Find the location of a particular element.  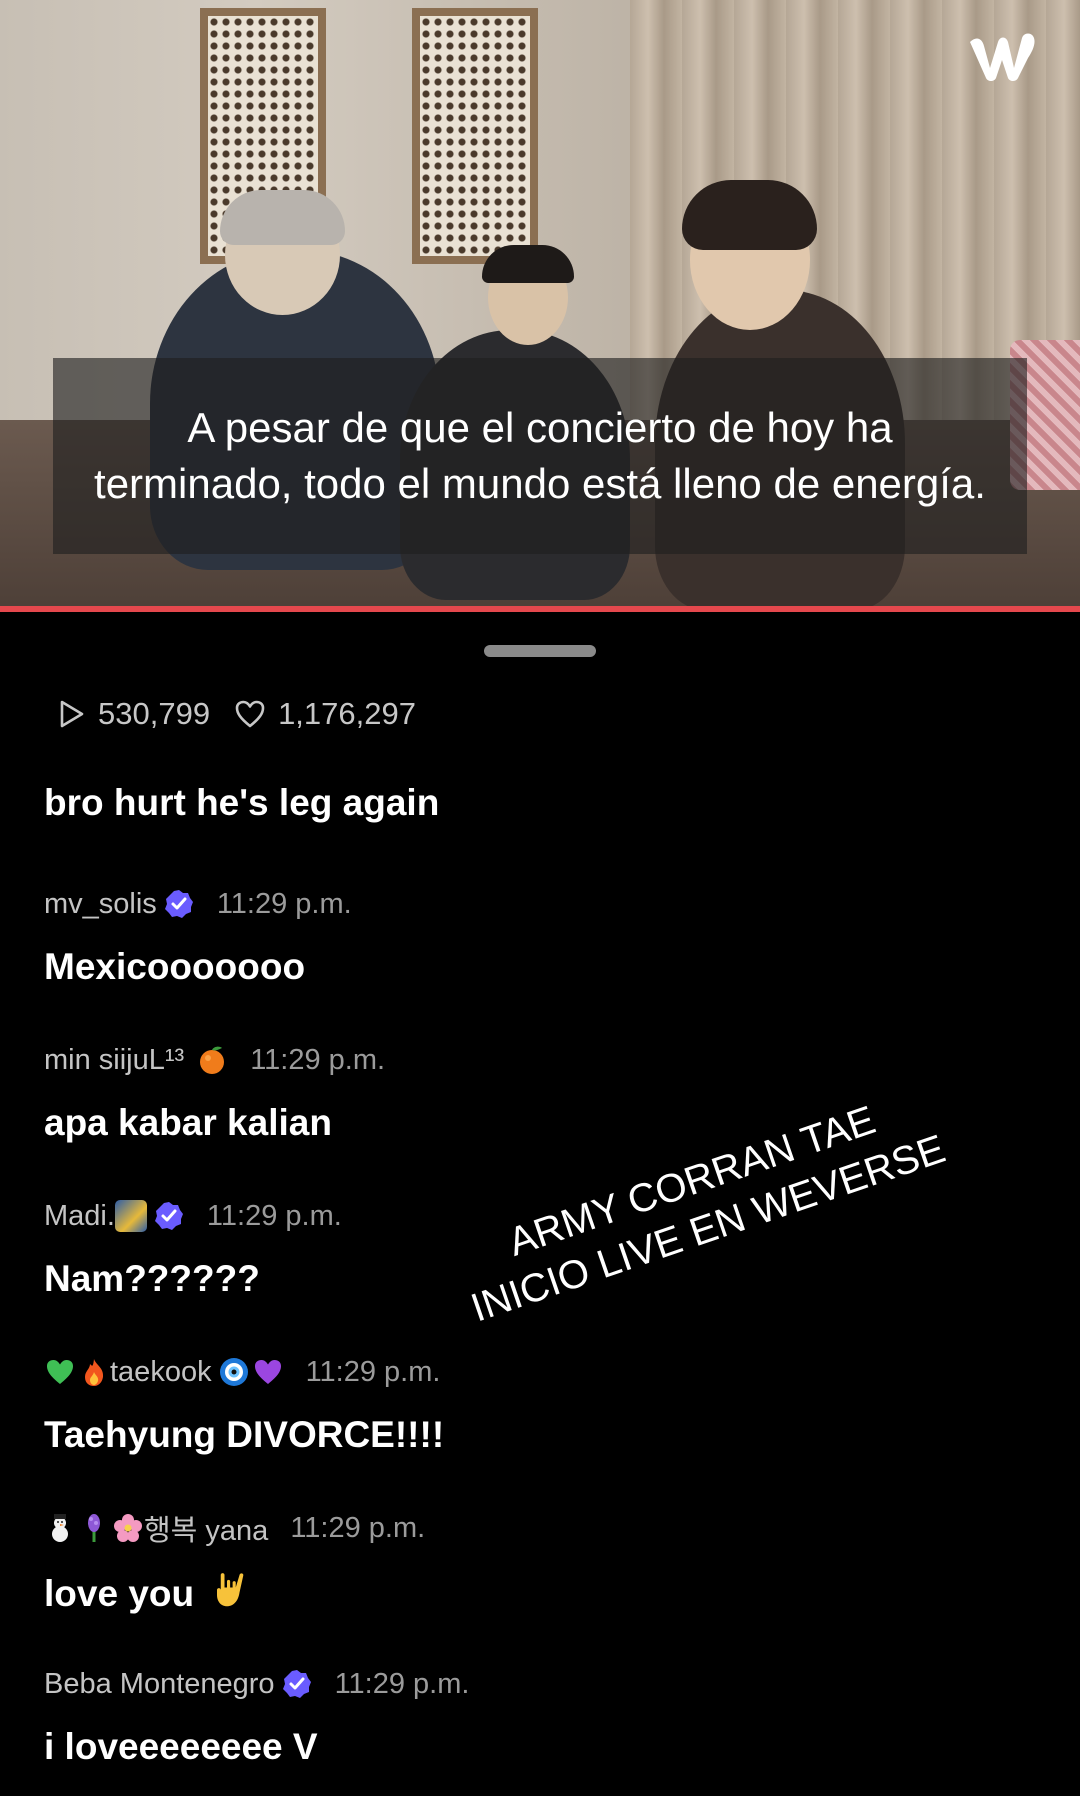

comment-message-text: love you is located at coordinates (119, 1593).